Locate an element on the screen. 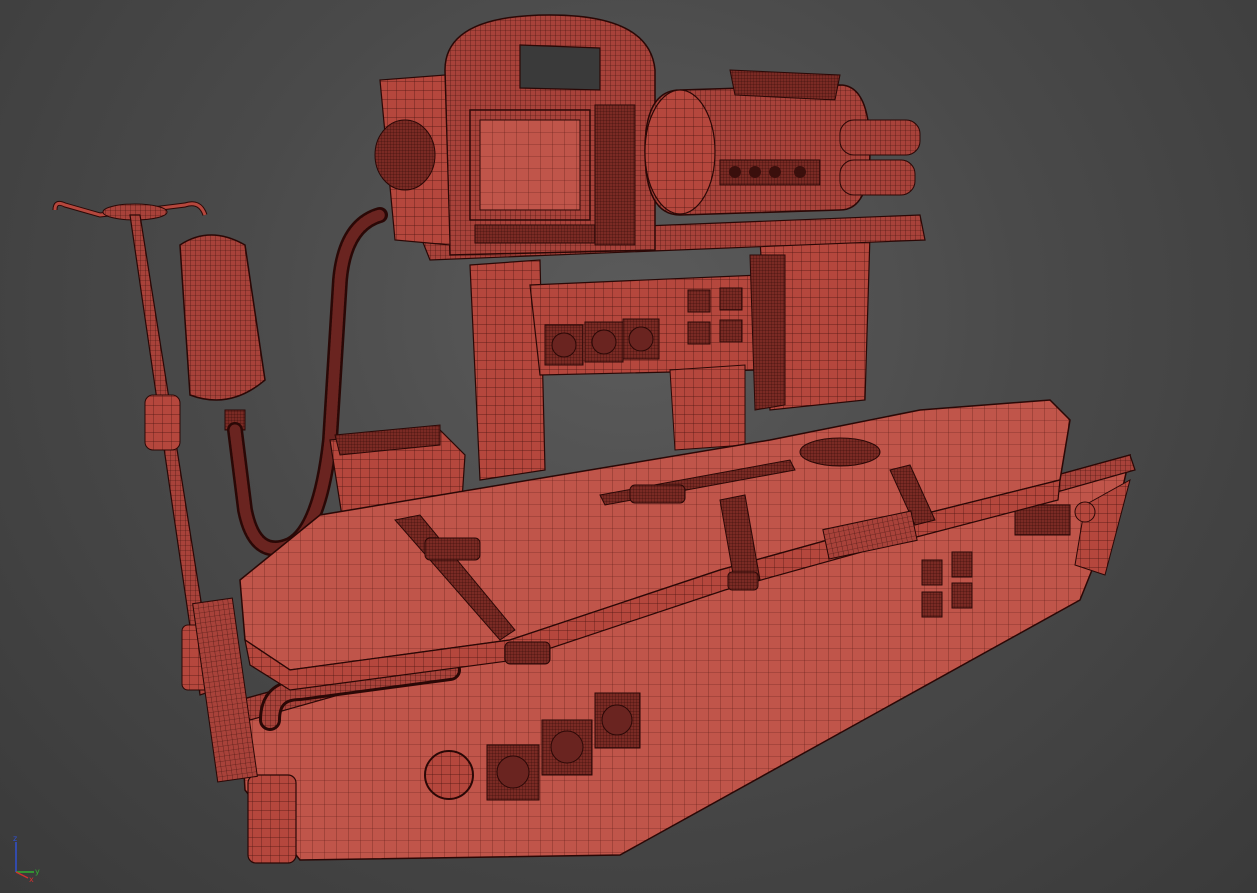 The width and height of the screenshot is (1257, 893). z-axis-label: z is located at coordinates (15, 838).